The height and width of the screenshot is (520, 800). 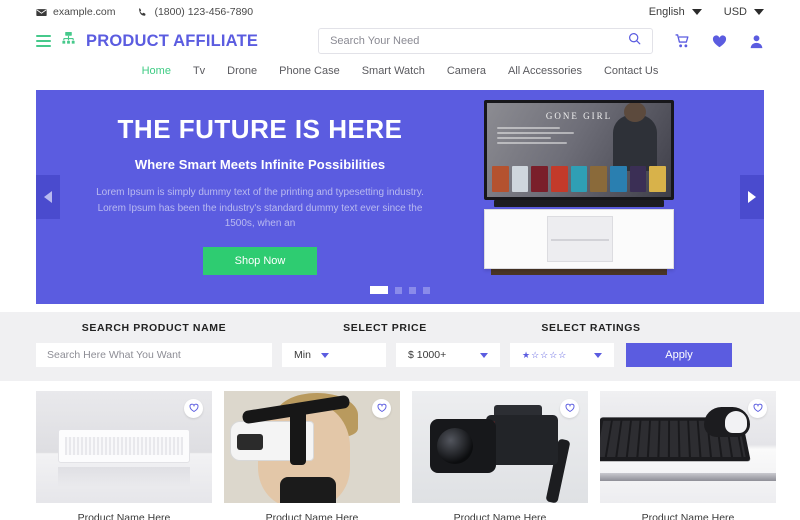 What do you see at coordinates (302, 355) in the screenshot?
I see `min-price-value: Min` at bounding box center [302, 355].